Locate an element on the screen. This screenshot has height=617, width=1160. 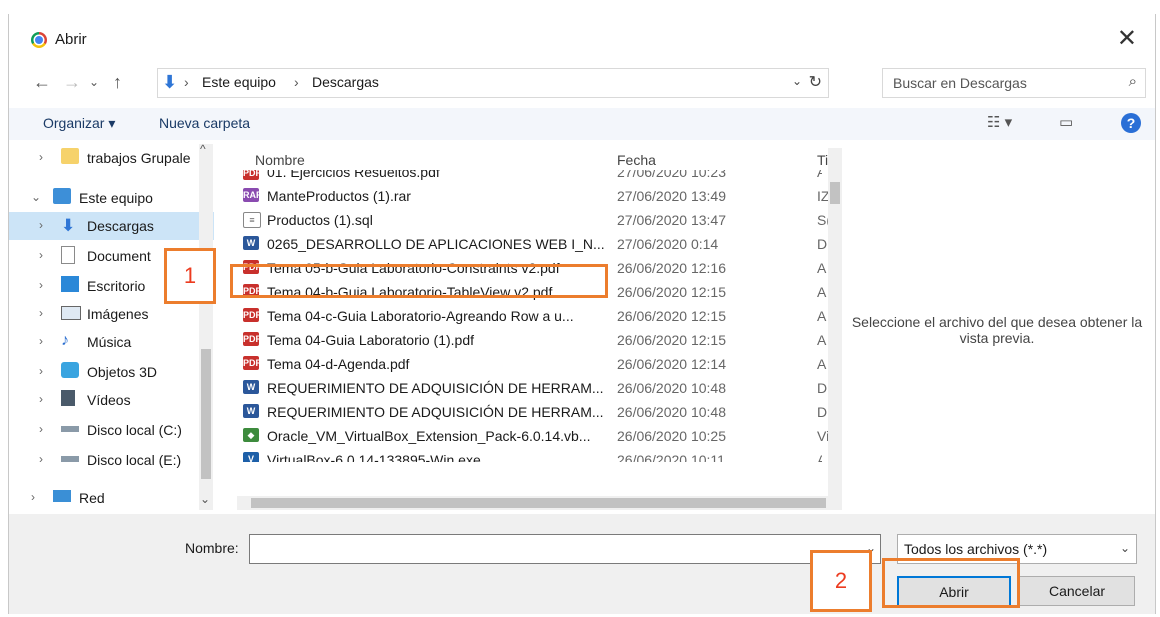
nav-item-trabajos-grupales: › trabajos Grupale is located at coordinates (111, 158).